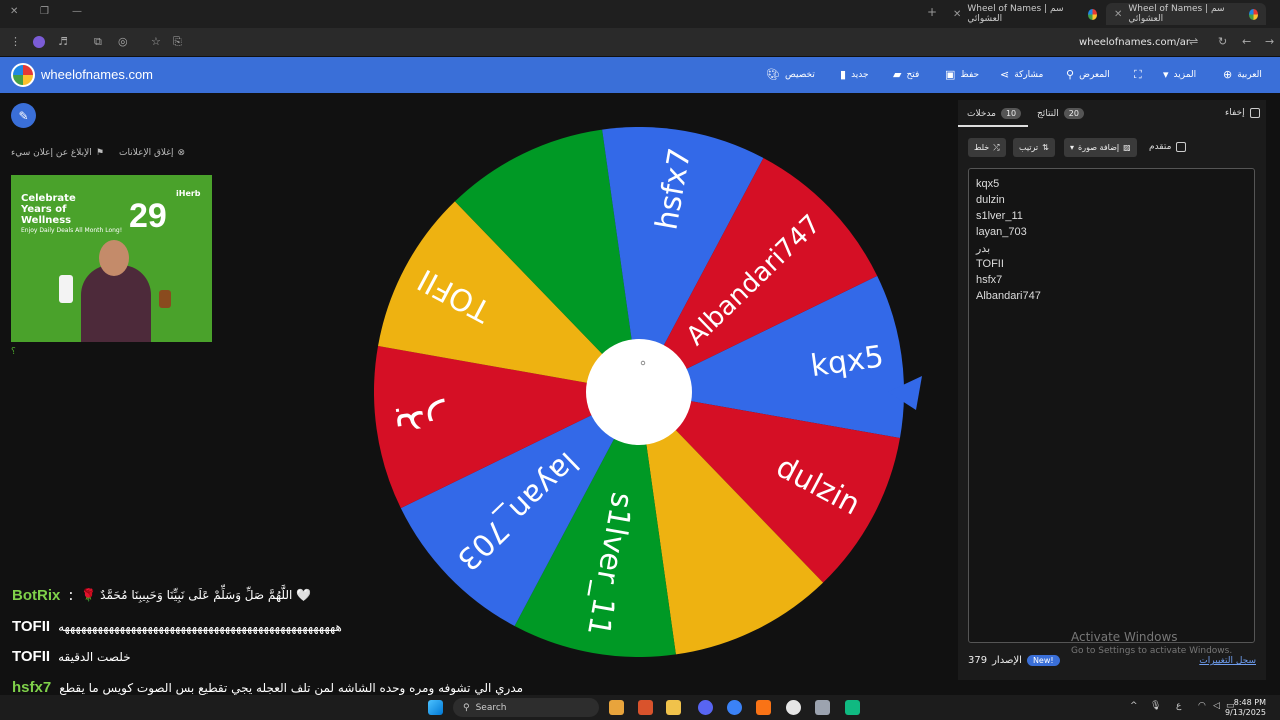 This screenshot has height=720, width=1280. I want to click on browser-tab-active: ✕ Wheel of Names | سم العشوائي, so click(1186, 14).